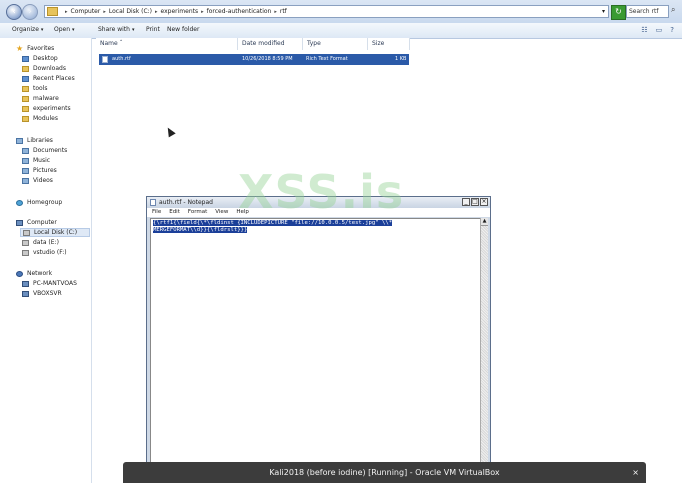 This screenshot has width=682, height=483. I want to click on sidebar-item-label: Libraries, so click(40, 140).